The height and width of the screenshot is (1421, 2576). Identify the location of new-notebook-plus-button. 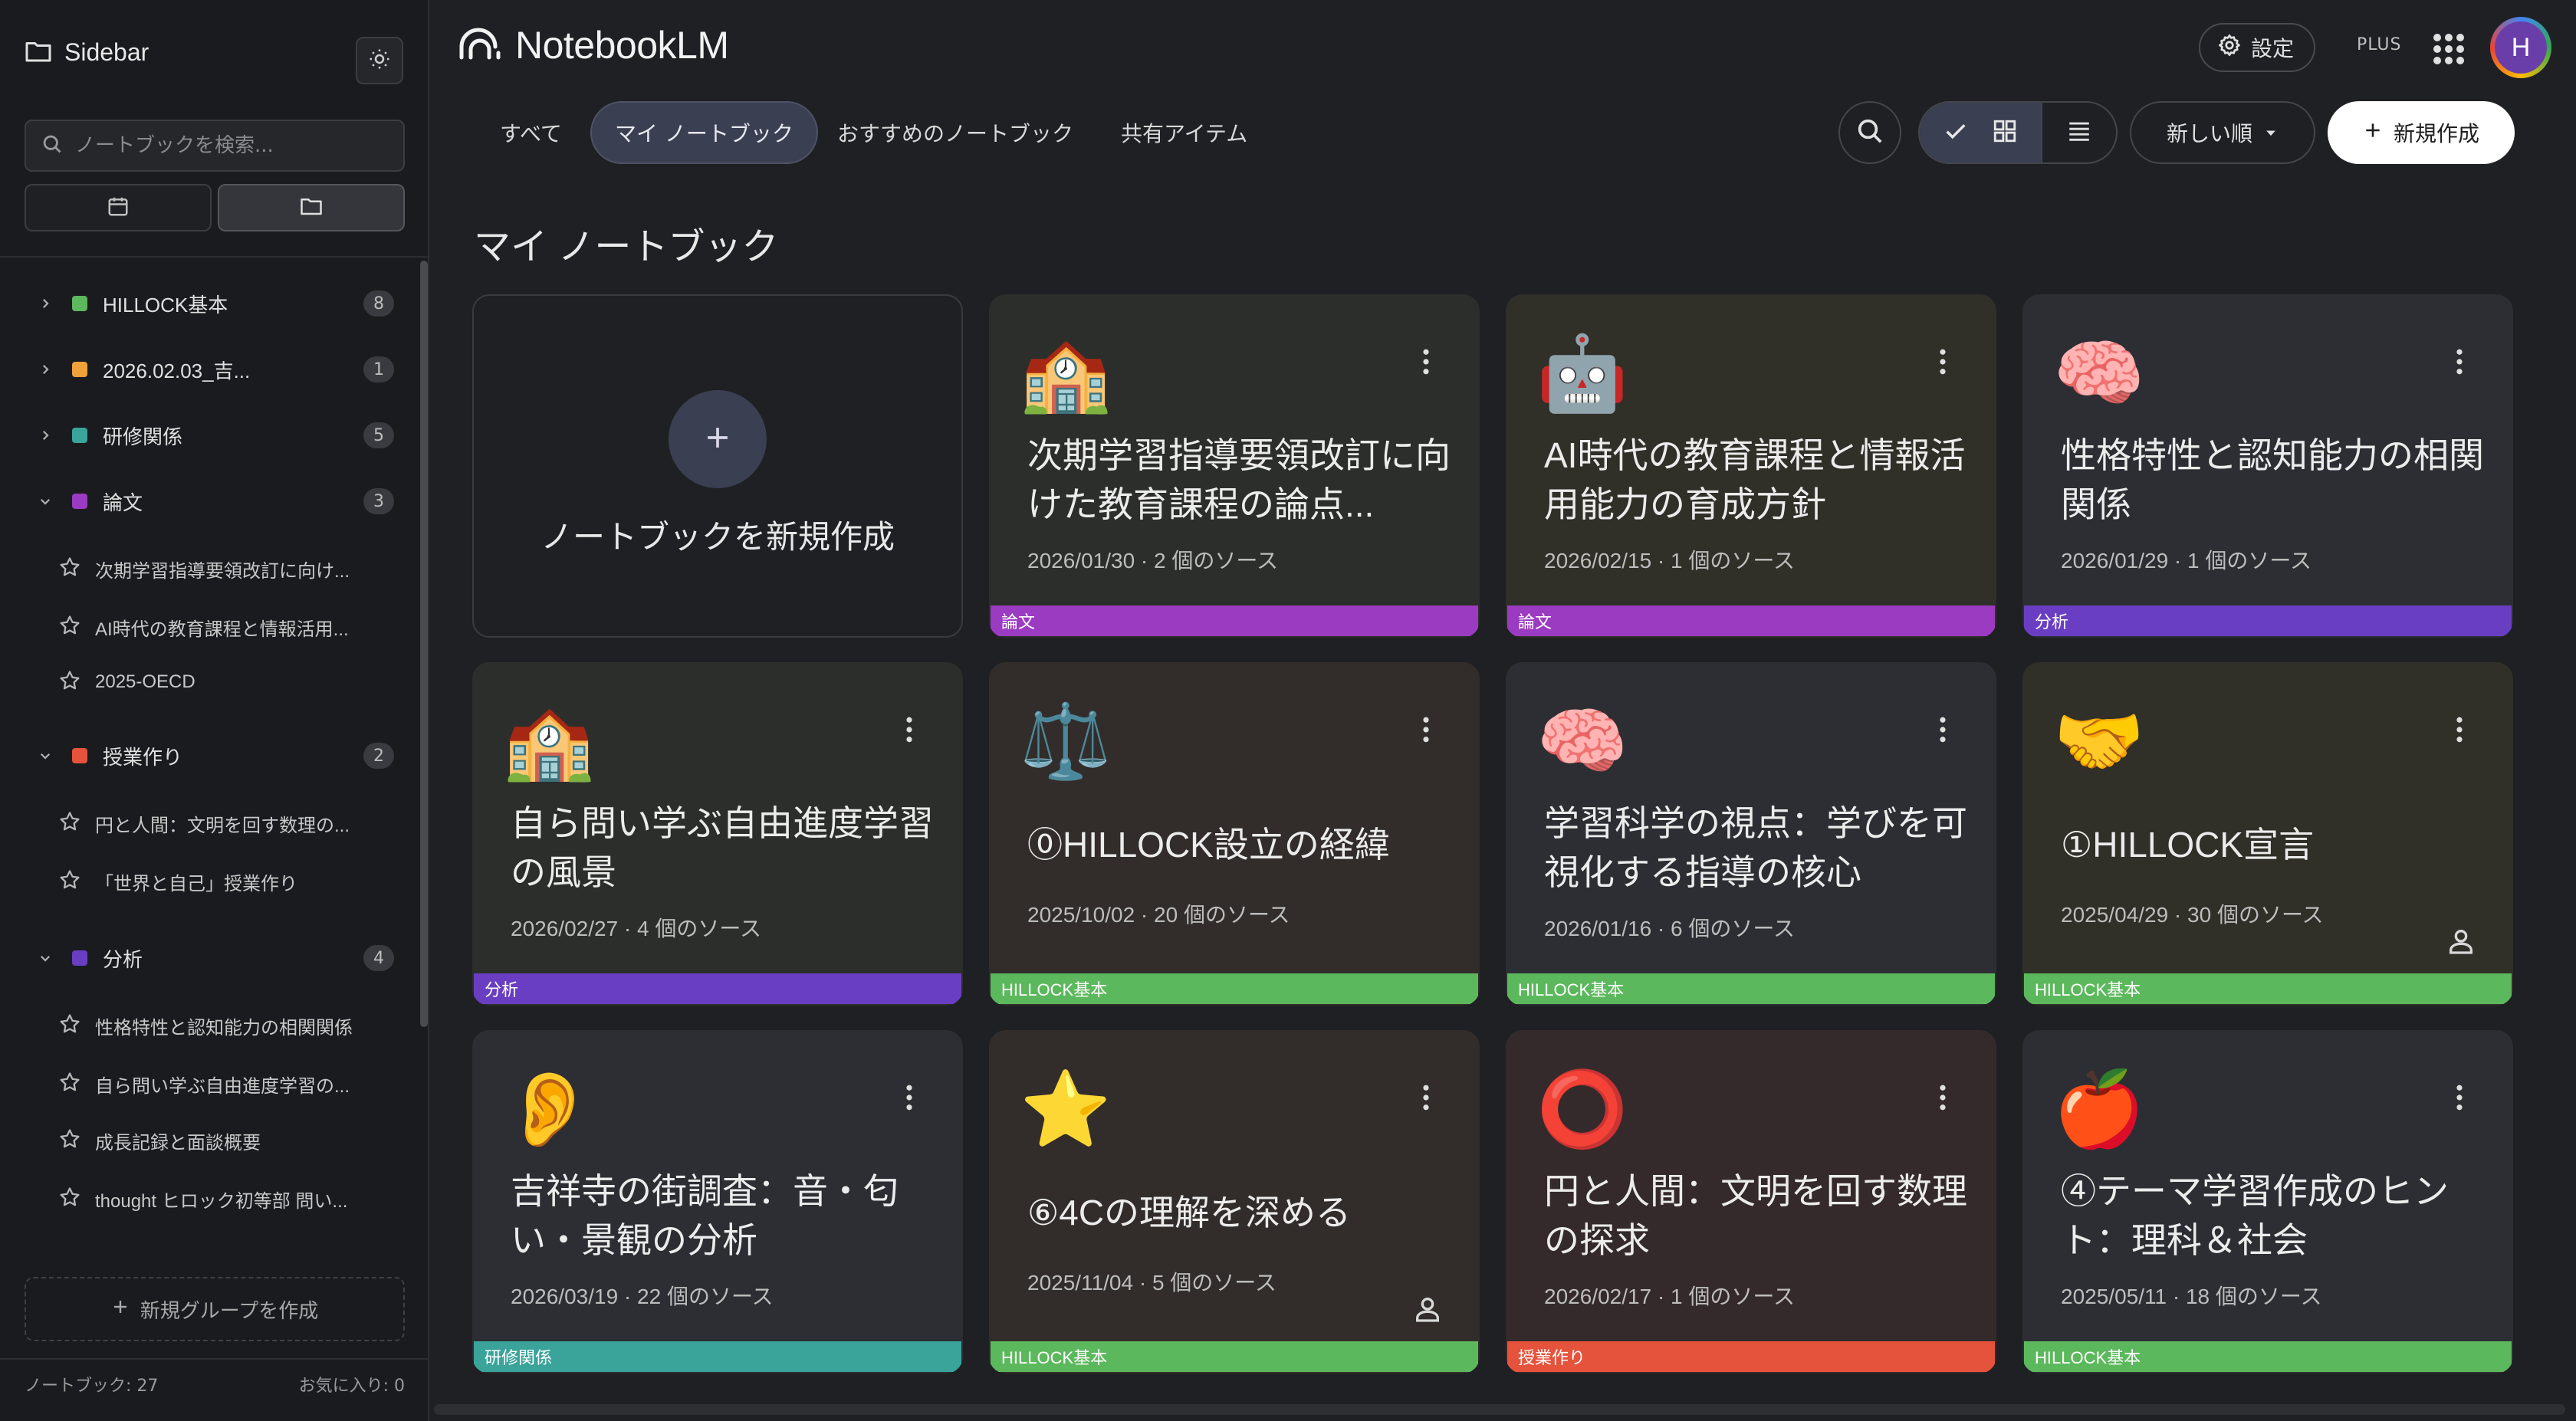
(718, 438).